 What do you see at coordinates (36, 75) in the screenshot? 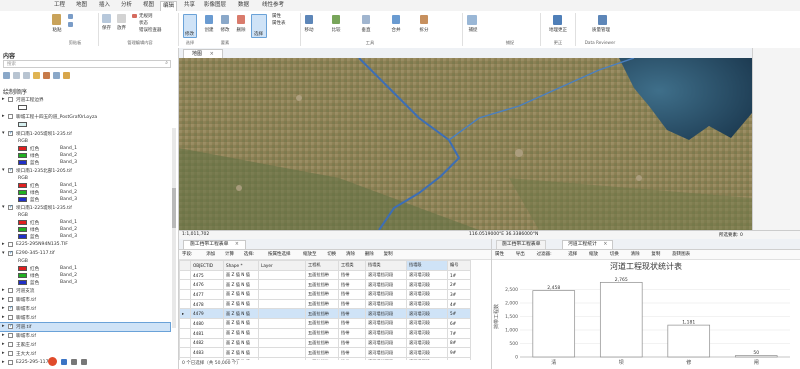
I see `list-by-editing-icon` at bounding box center [36, 75].